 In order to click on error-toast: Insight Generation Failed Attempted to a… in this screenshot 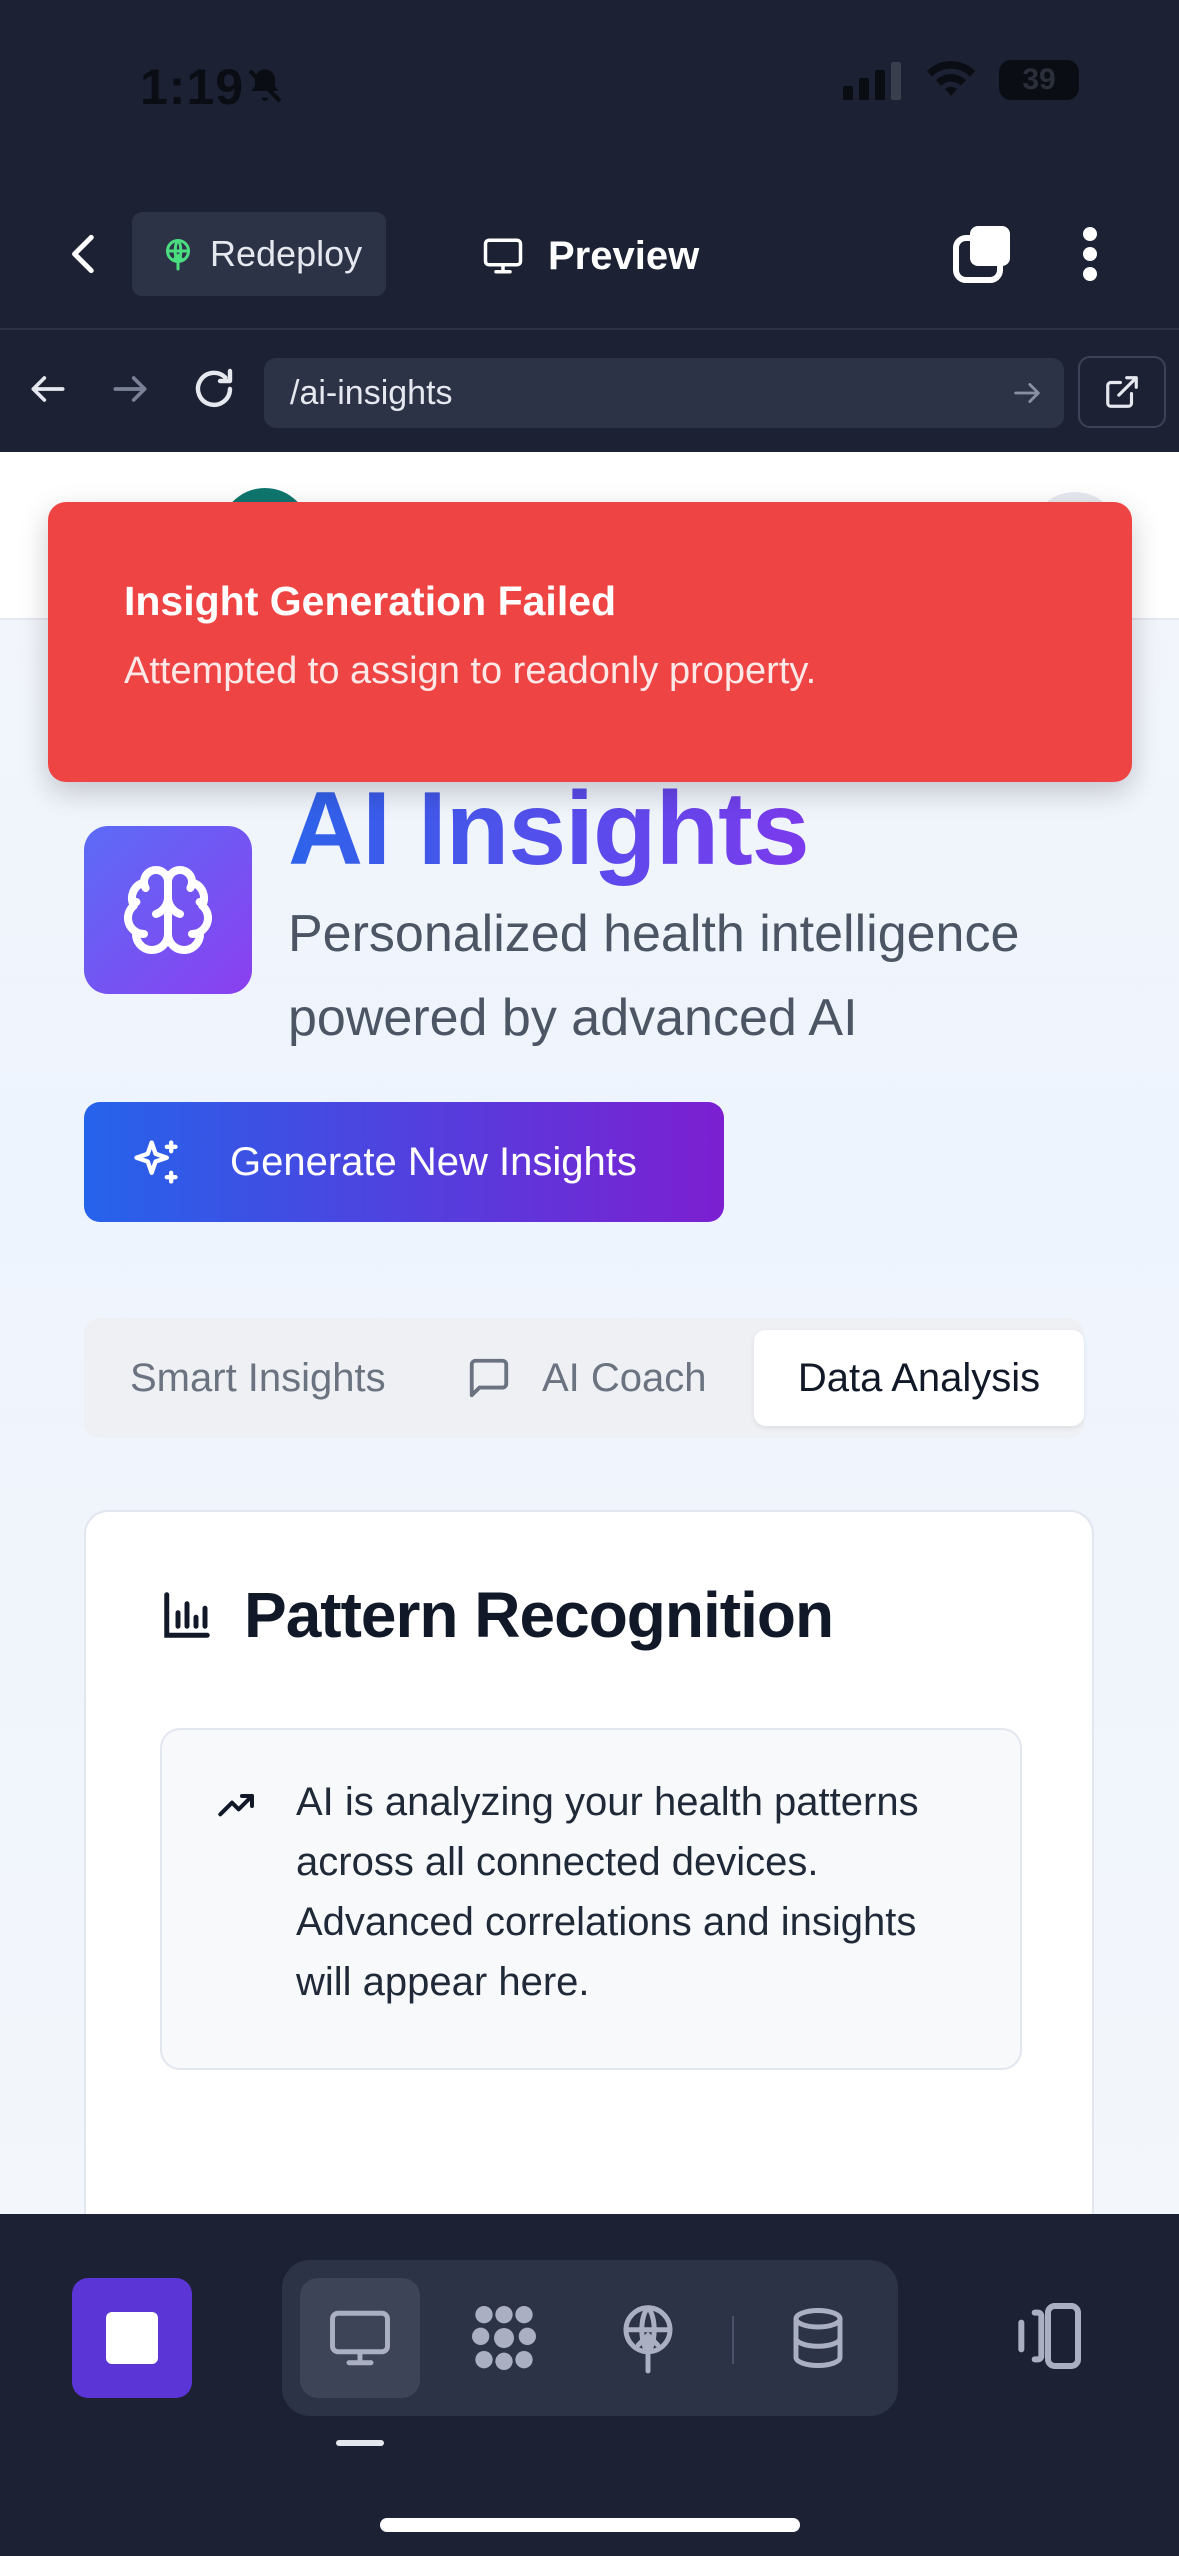, I will do `click(590, 642)`.